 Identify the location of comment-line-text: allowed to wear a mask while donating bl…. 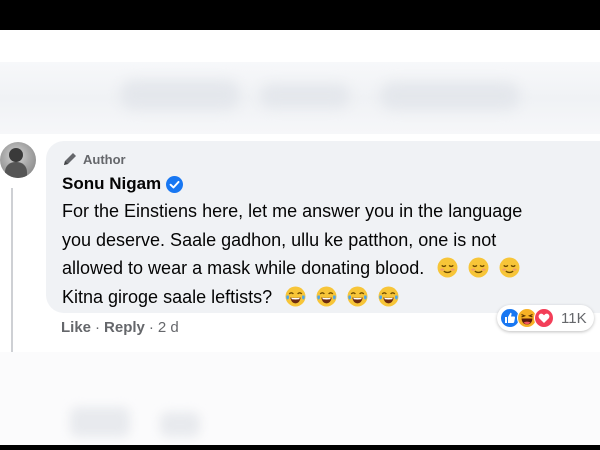
(243, 268).